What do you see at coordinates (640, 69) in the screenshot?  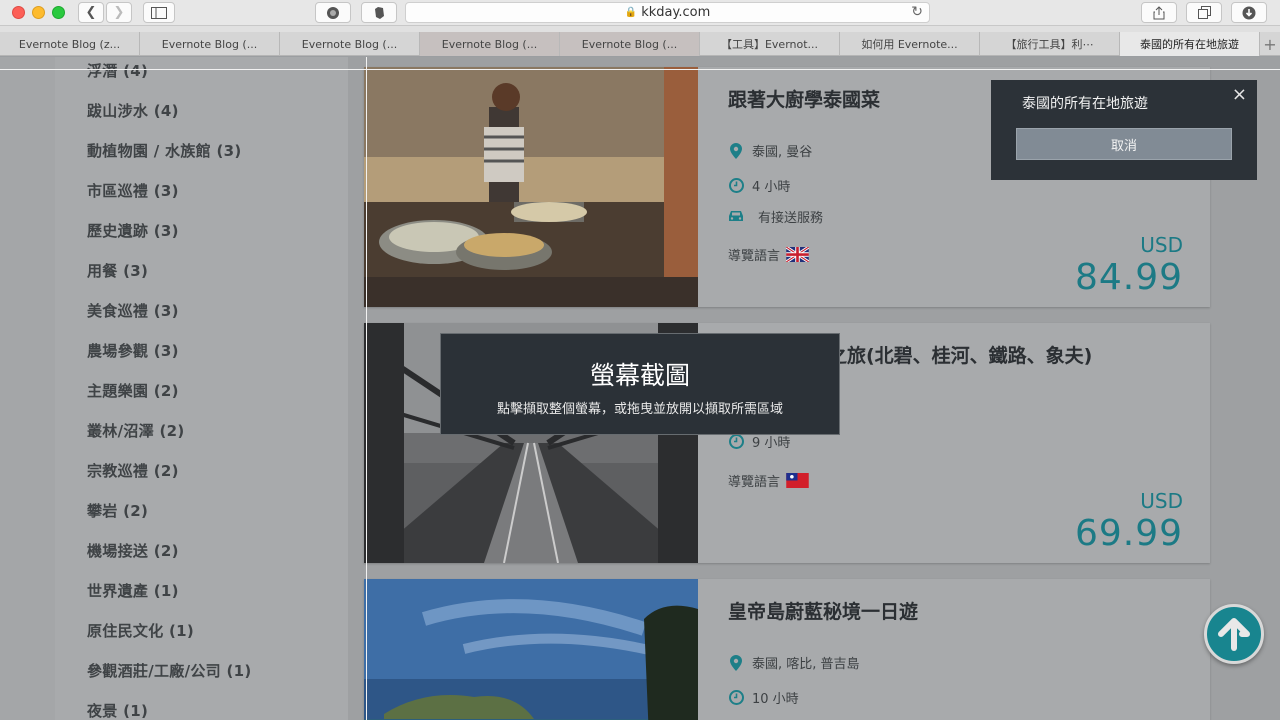 I see `crosshair-horizontal` at bounding box center [640, 69].